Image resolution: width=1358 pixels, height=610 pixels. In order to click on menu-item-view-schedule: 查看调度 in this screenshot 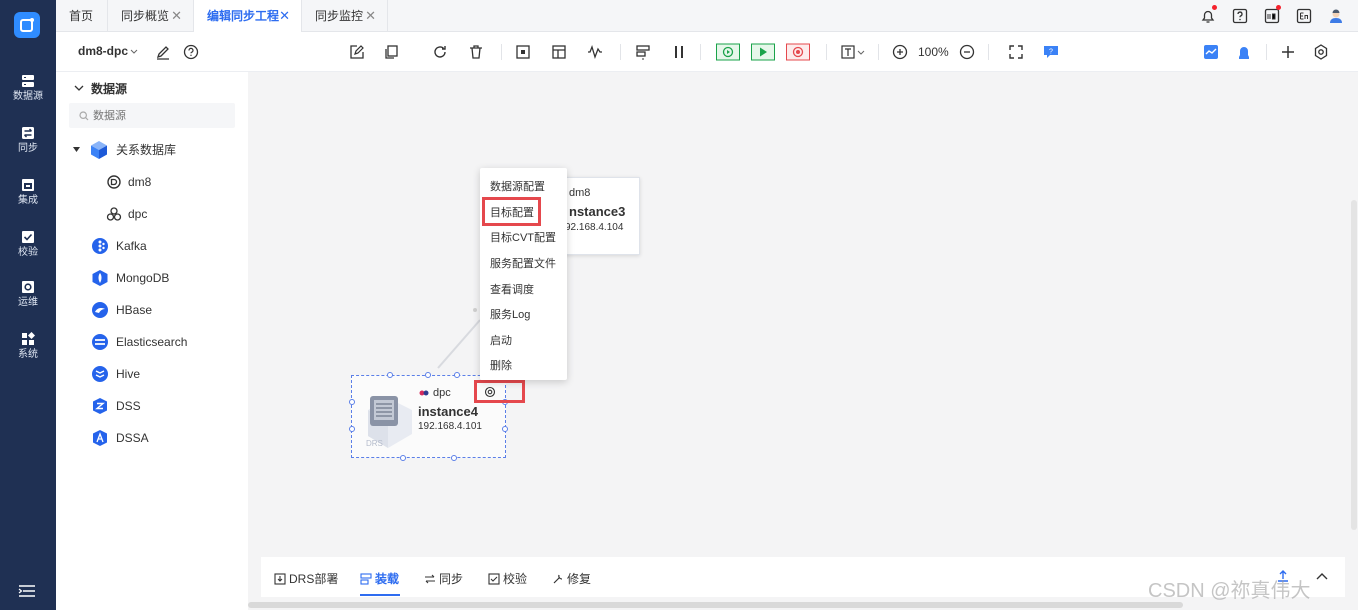, I will do `click(512, 289)`.